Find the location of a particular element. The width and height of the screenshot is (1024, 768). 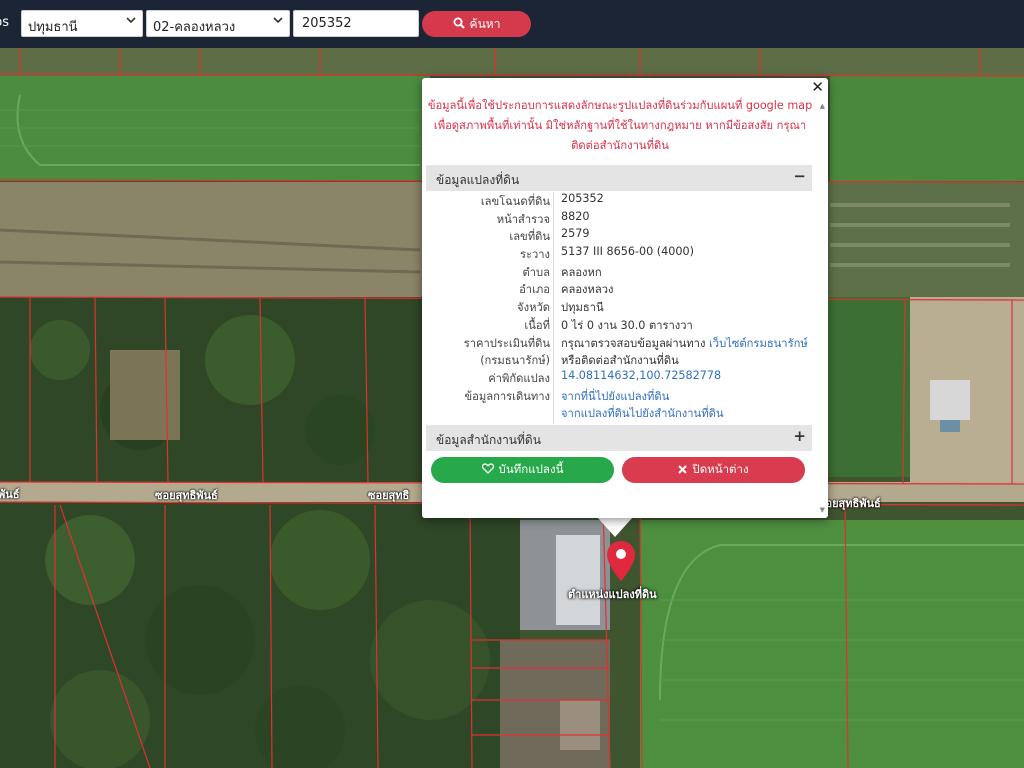

expand-icon: + is located at coordinates (799, 436).